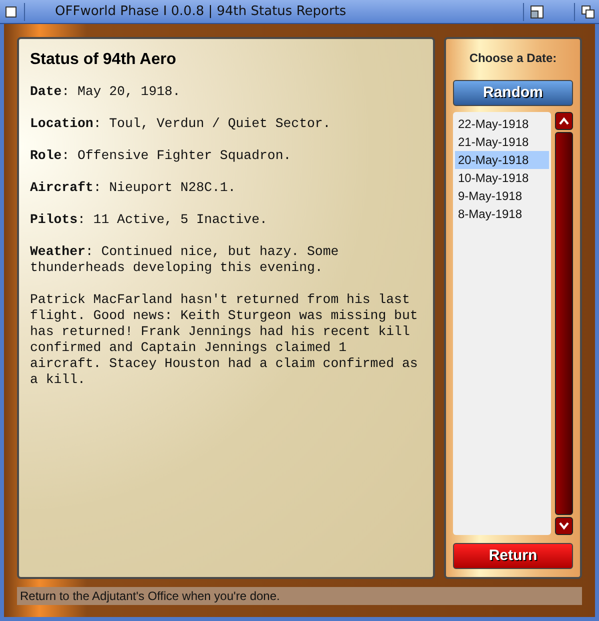  I want to click on date-item: 9-May-1918, so click(502, 196).